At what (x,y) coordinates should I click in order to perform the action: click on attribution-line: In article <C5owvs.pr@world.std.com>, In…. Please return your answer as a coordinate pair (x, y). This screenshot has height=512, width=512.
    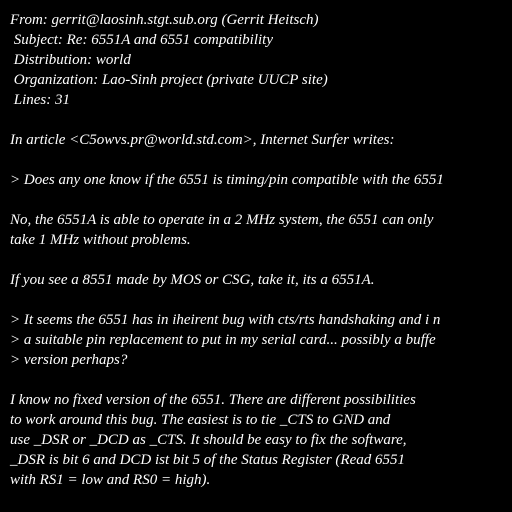
    Looking at the image, I should click on (202, 140).